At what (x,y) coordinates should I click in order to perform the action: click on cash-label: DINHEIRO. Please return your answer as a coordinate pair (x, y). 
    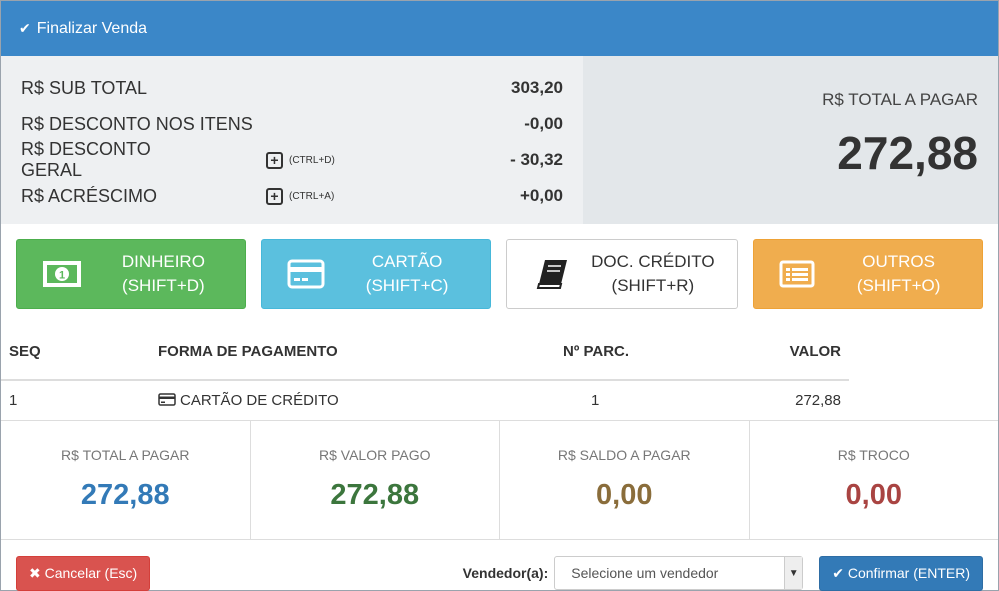
    Looking at the image, I should click on (163, 261).